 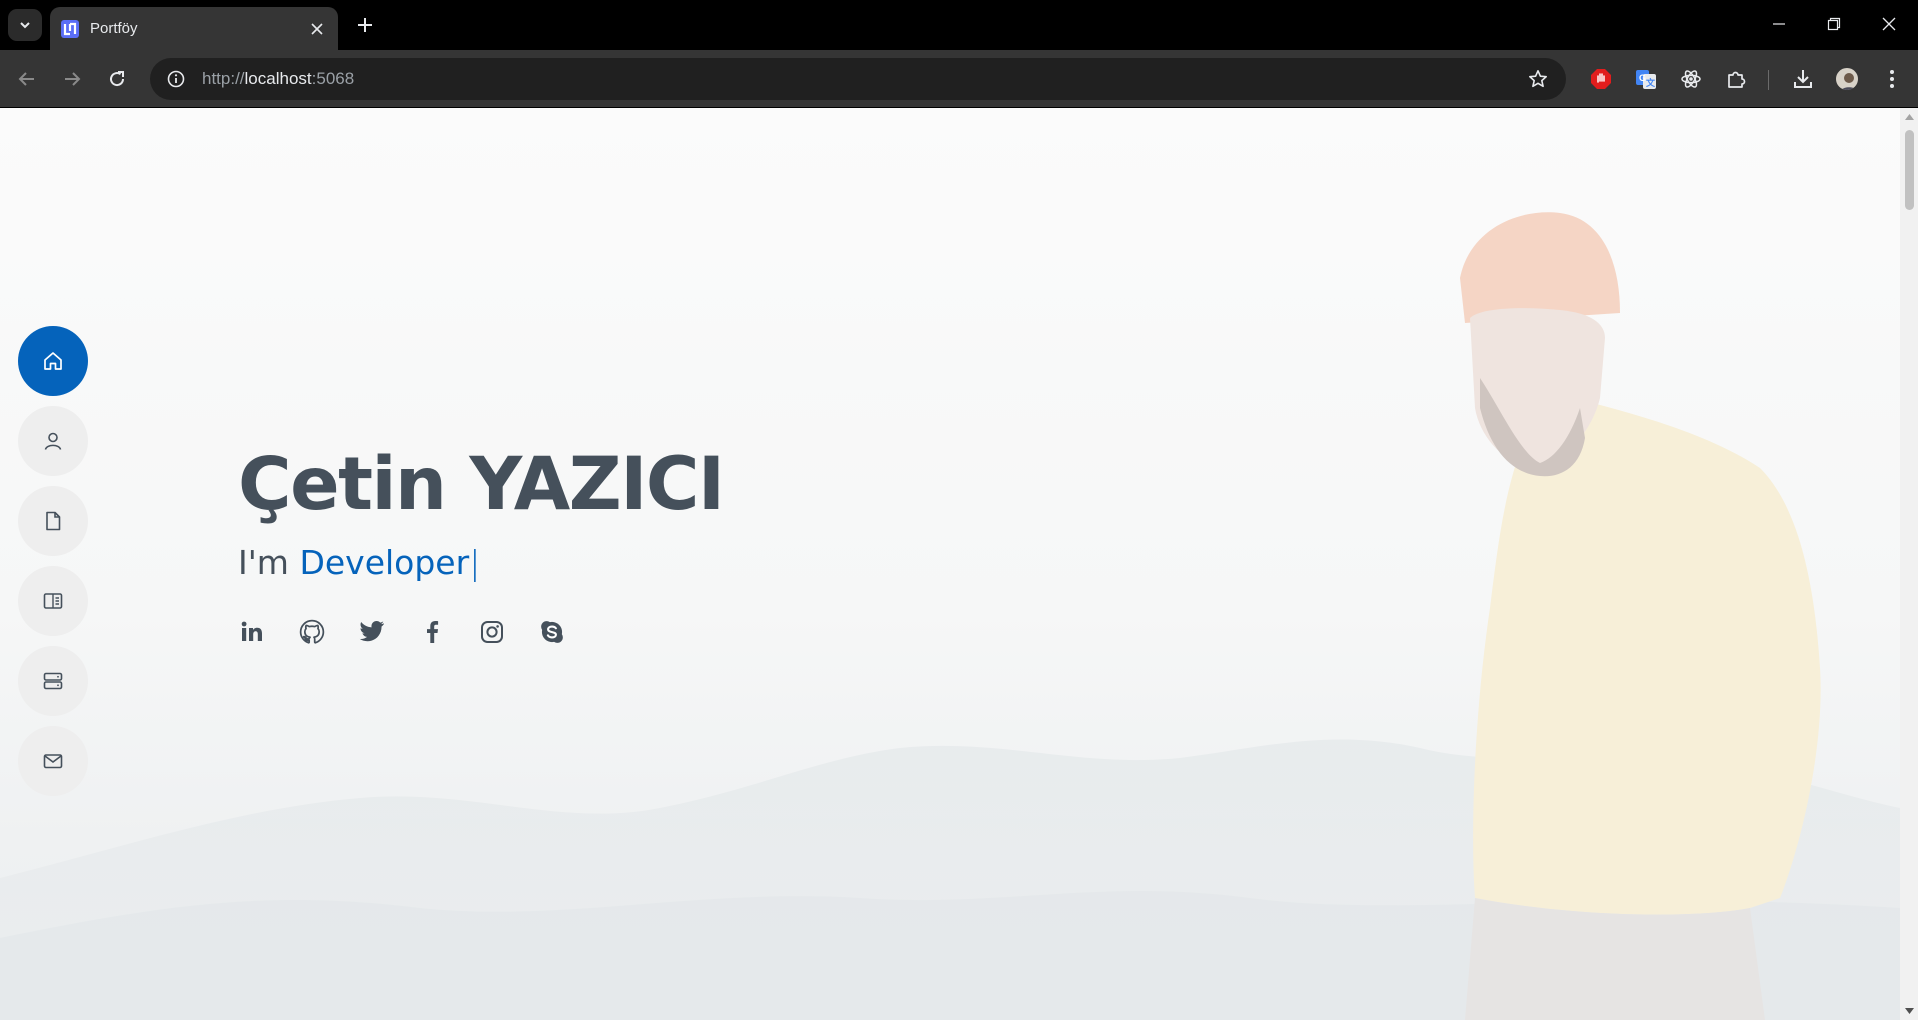 I want to click on react-atom-icon, so click(x=1691, y=79).